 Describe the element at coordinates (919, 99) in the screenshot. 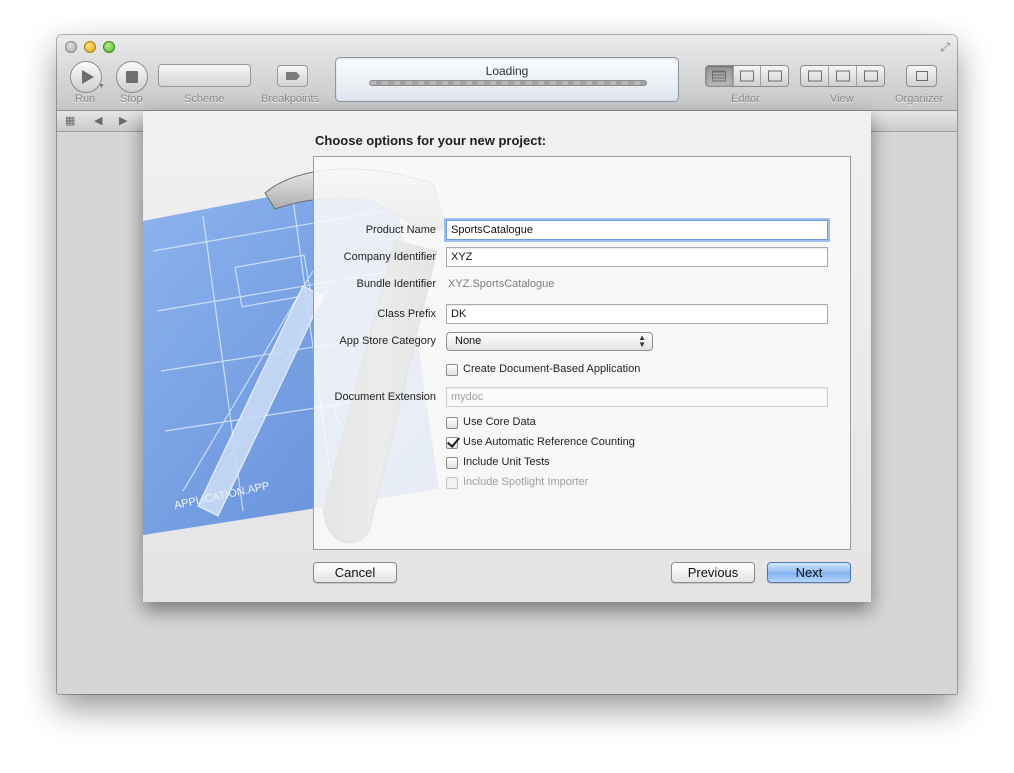

I see `organizer-label: Organizer` at that location.